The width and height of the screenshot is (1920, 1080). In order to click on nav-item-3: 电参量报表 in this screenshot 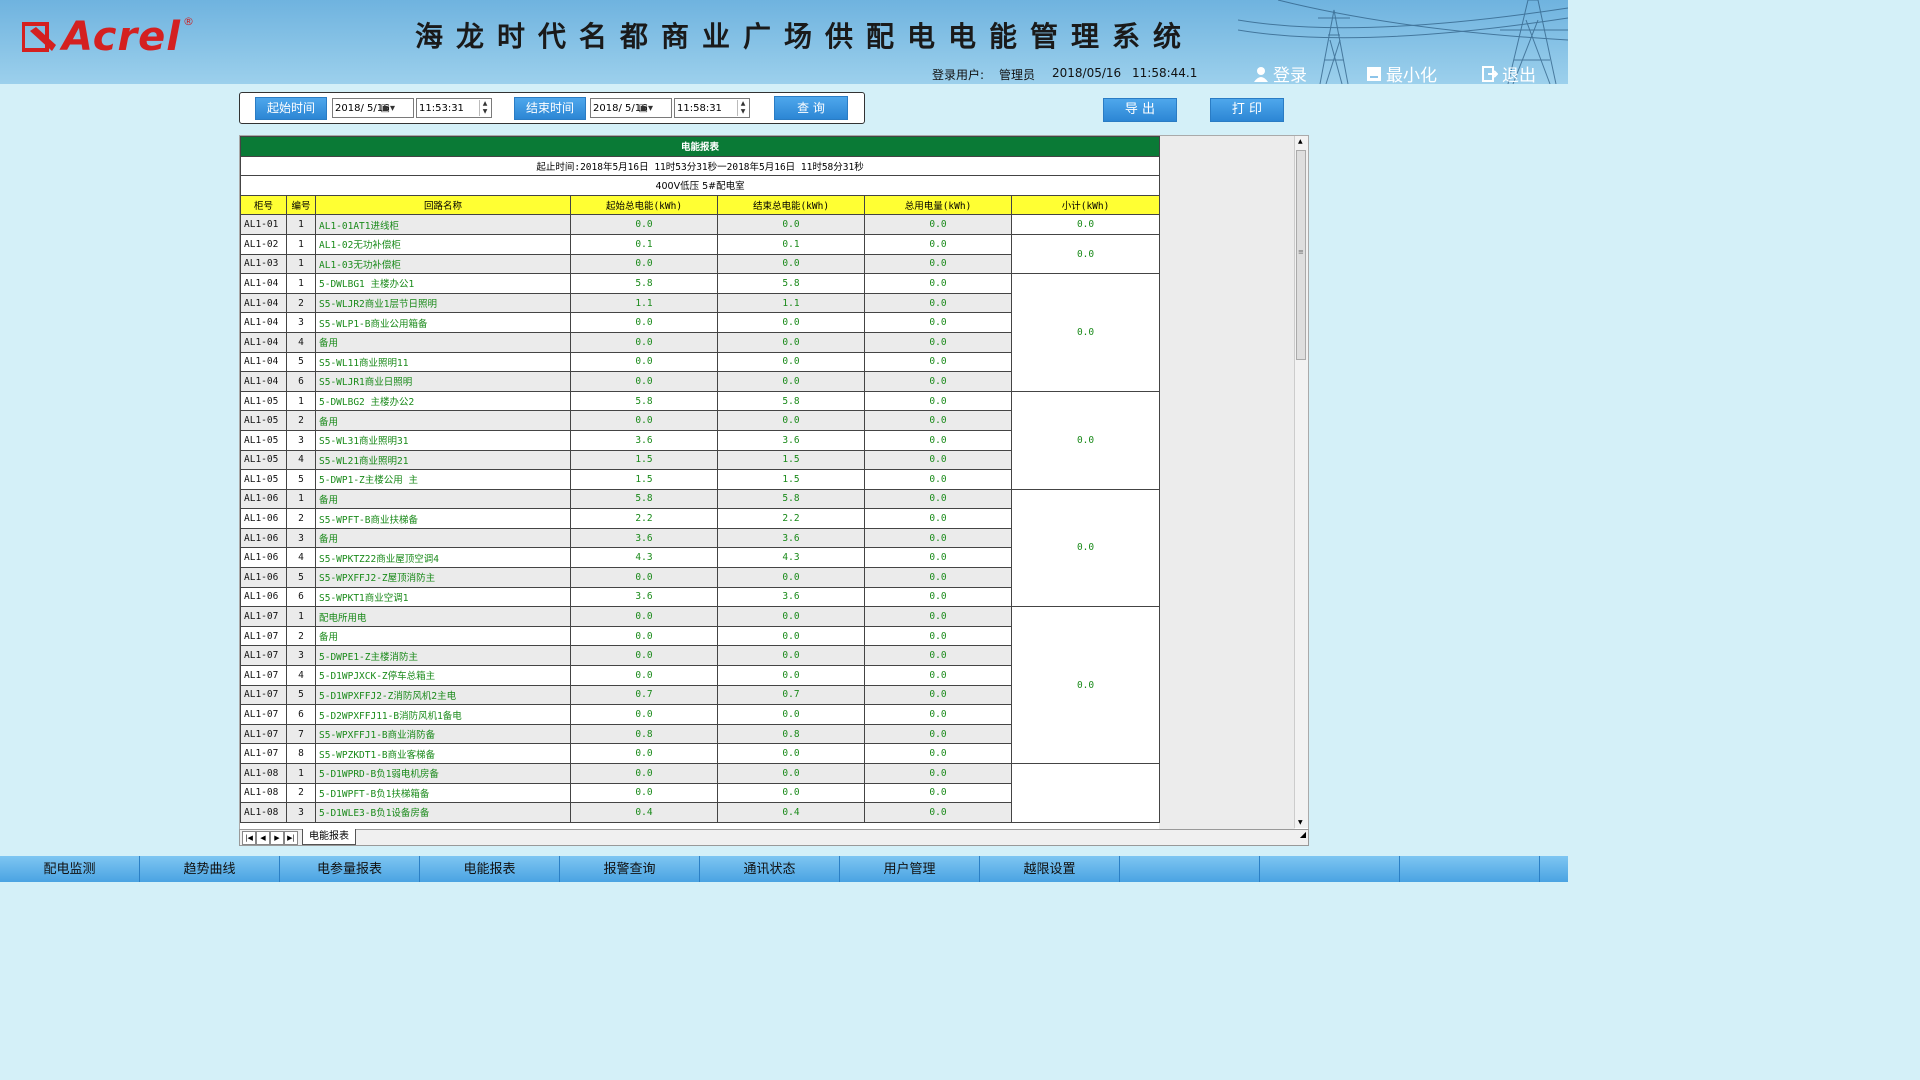, I will do `click(350, 869)`.